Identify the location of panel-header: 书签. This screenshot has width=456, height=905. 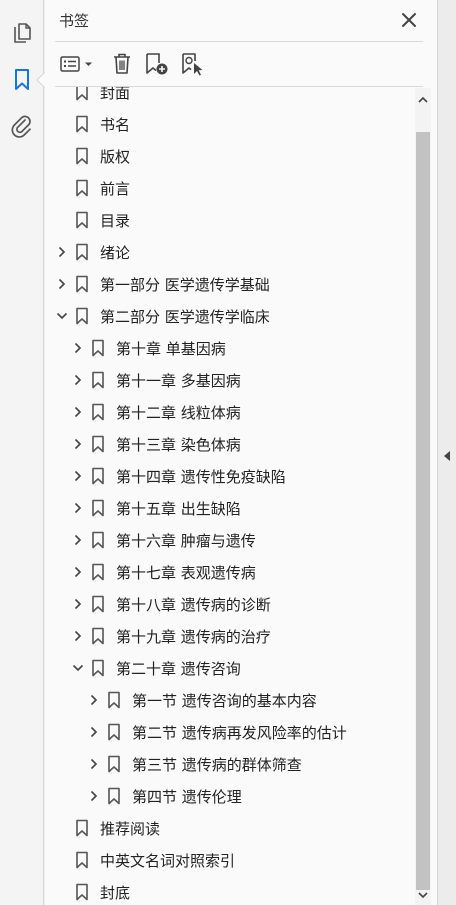
(241, 20).